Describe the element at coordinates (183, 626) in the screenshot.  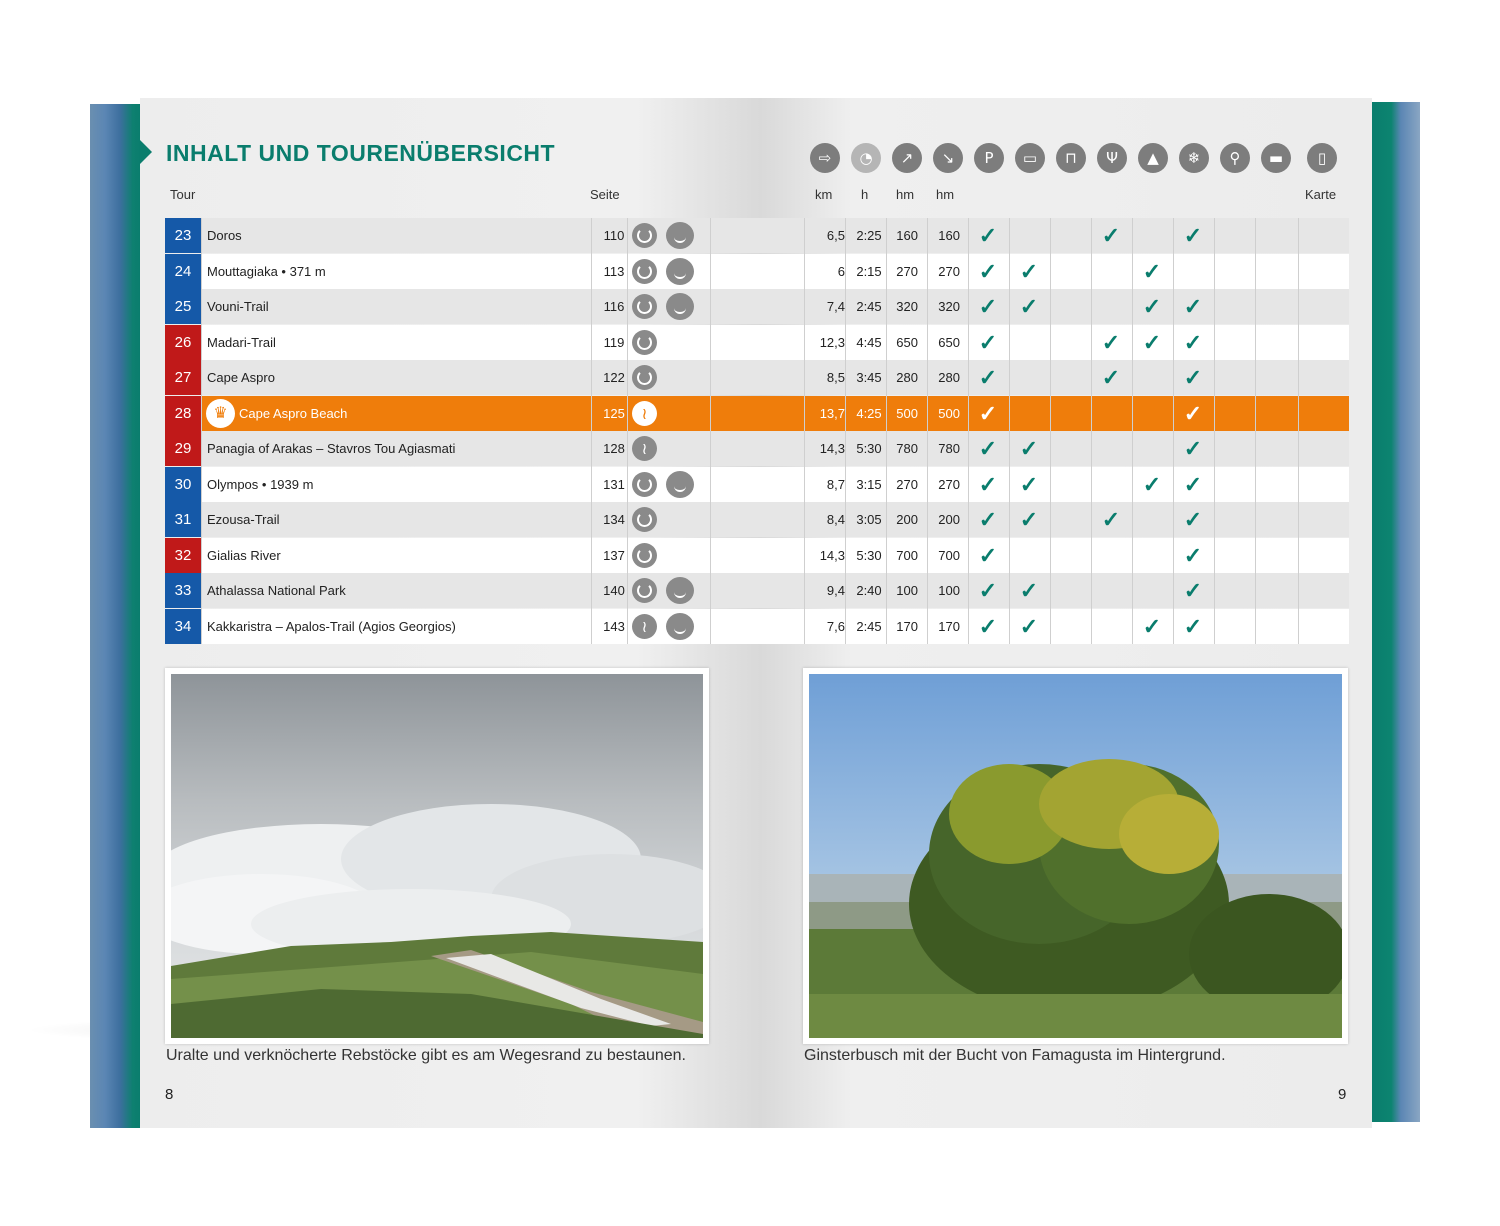
I see `tour-number: 34` at that location.